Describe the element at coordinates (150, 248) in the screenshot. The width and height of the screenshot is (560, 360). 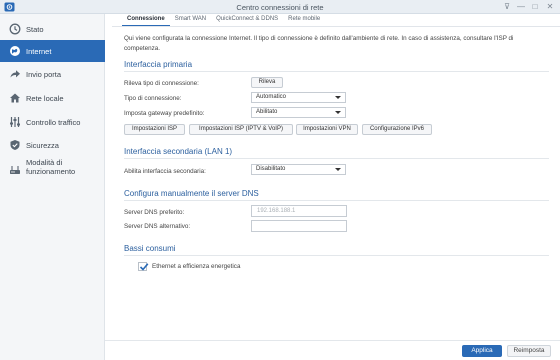
I see `section-title-power: Bassi consumi` at that location.